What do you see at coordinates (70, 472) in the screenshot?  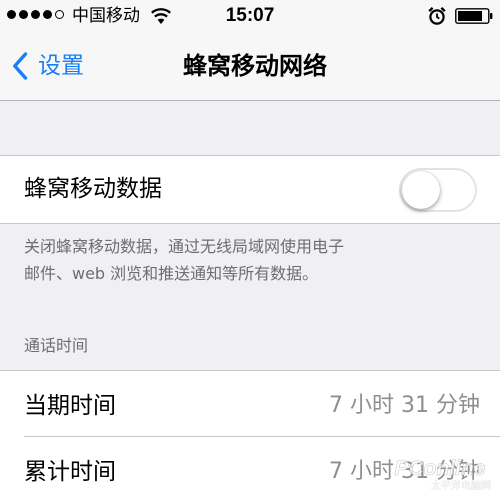 I see `lifetime-label: 累计时间` at bounding box center [70, 472].